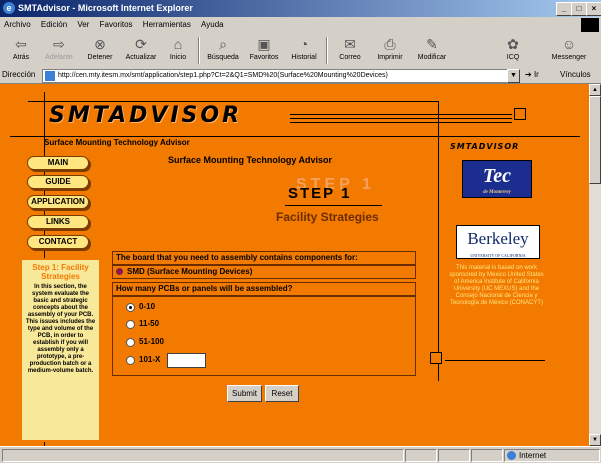 The width and height of the screenshot is (601, 463). I want to click on minimize-button: _, so click(564, 9).